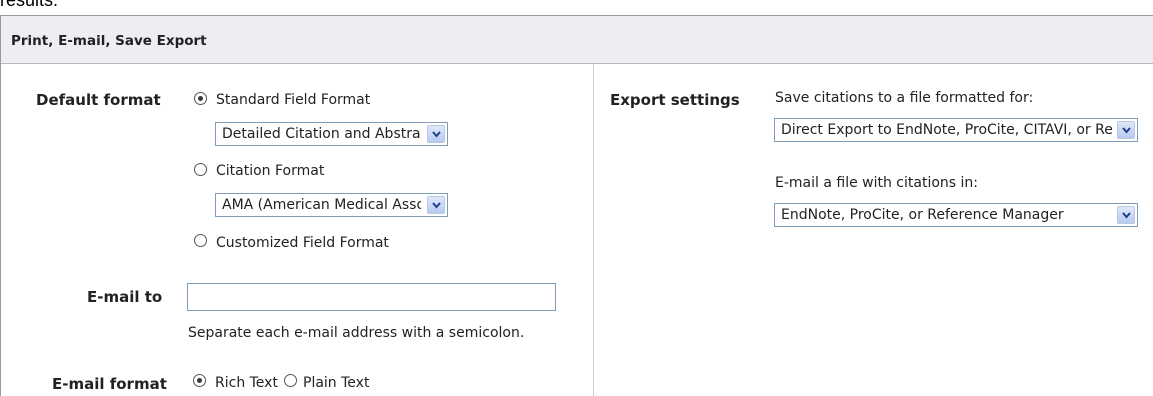 This screenshot has width=1153, height=396. What do you see at coordinates (98, 100) in the screenshot?
I see `default-format-label: Default format` at bounding box center [98, 100].